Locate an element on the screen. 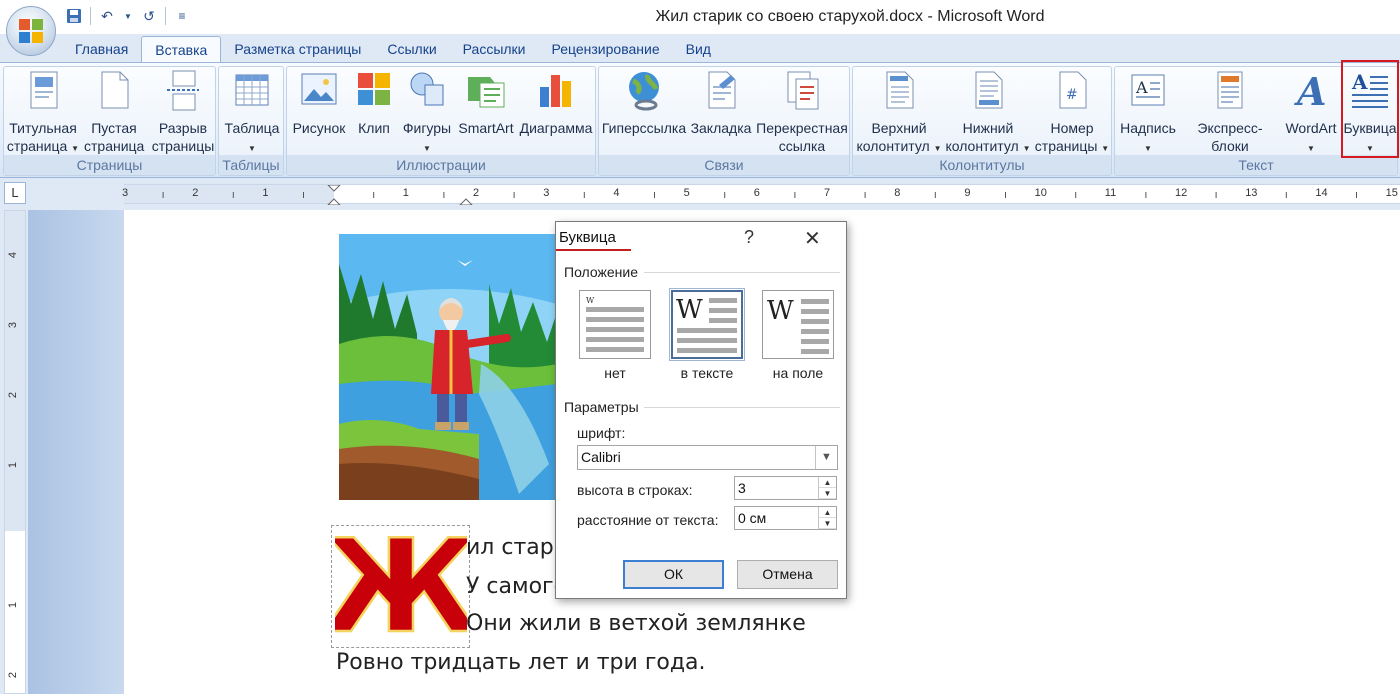 The height and width of the screenshot is (694, 1400). header-label-2: колонтитул is located at coordinates (893, 146).